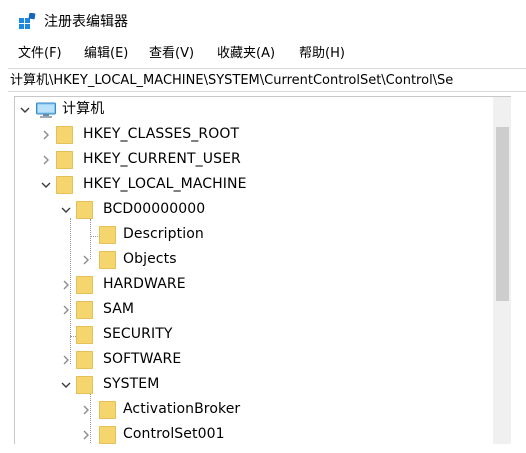 The width and height of the screenshot is (526, 453). Describe the element at coordinates (254, 384) in the screenshot. I see `tree-node: SYSTEM` at that location.